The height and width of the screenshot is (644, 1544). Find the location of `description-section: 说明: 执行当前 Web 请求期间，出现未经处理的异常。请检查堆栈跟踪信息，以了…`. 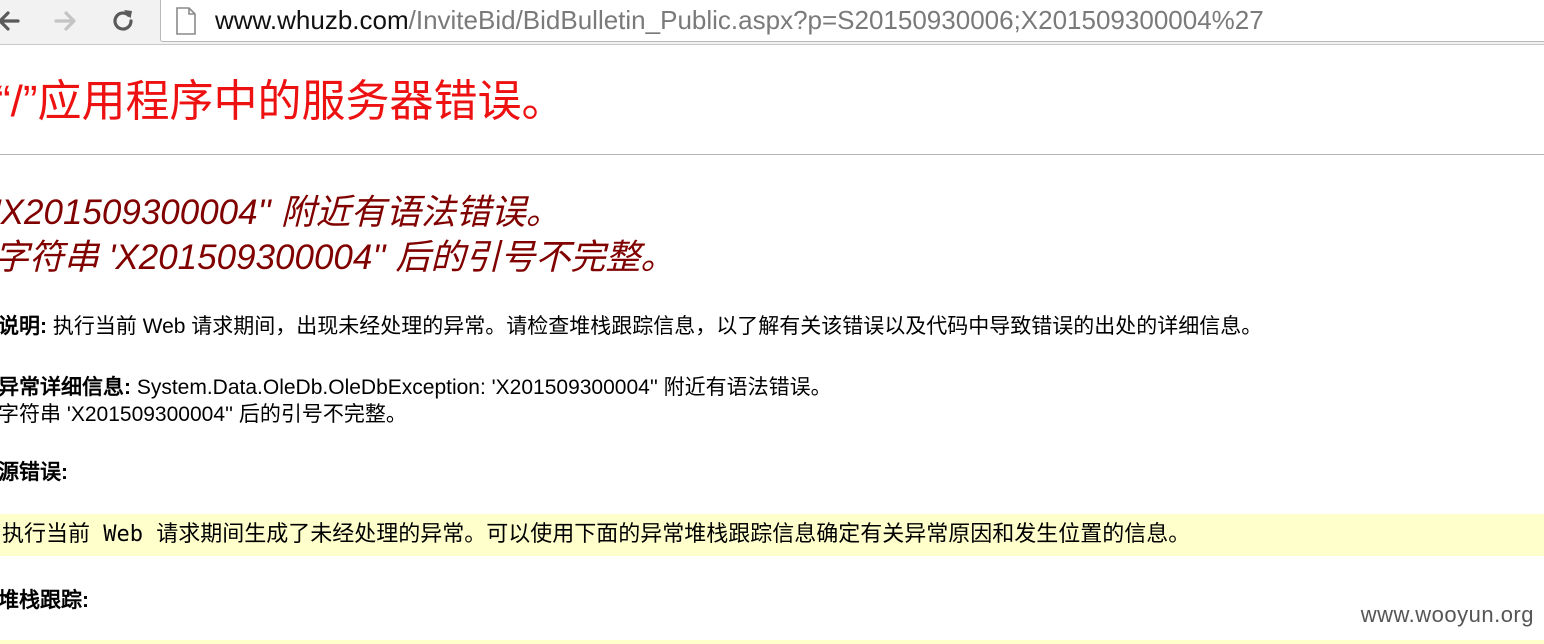

description-section: 说明: 执行当前 Web 请求期间，出现未经处理的异常。请检查堆栈跟踪信息，以了… is located at coordinates (631, 327).